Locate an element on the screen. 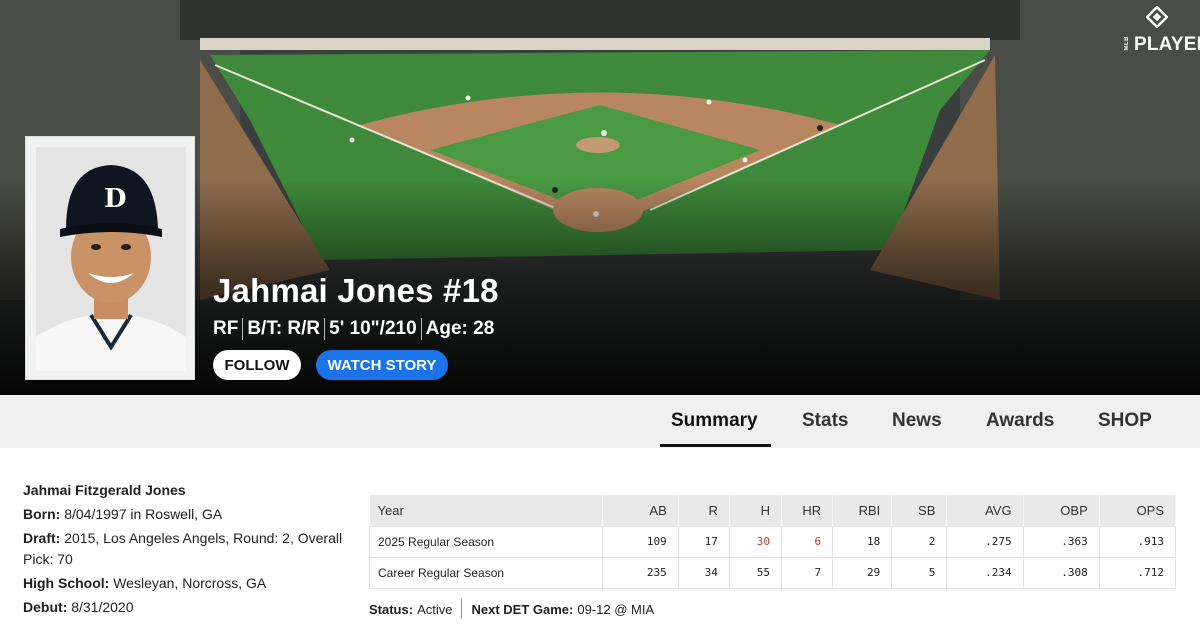 Image resolution: width=1200 pixels, height=626 pixels. player-name-number: Jahmai Jones #18 is located at coordinates (356, 290).